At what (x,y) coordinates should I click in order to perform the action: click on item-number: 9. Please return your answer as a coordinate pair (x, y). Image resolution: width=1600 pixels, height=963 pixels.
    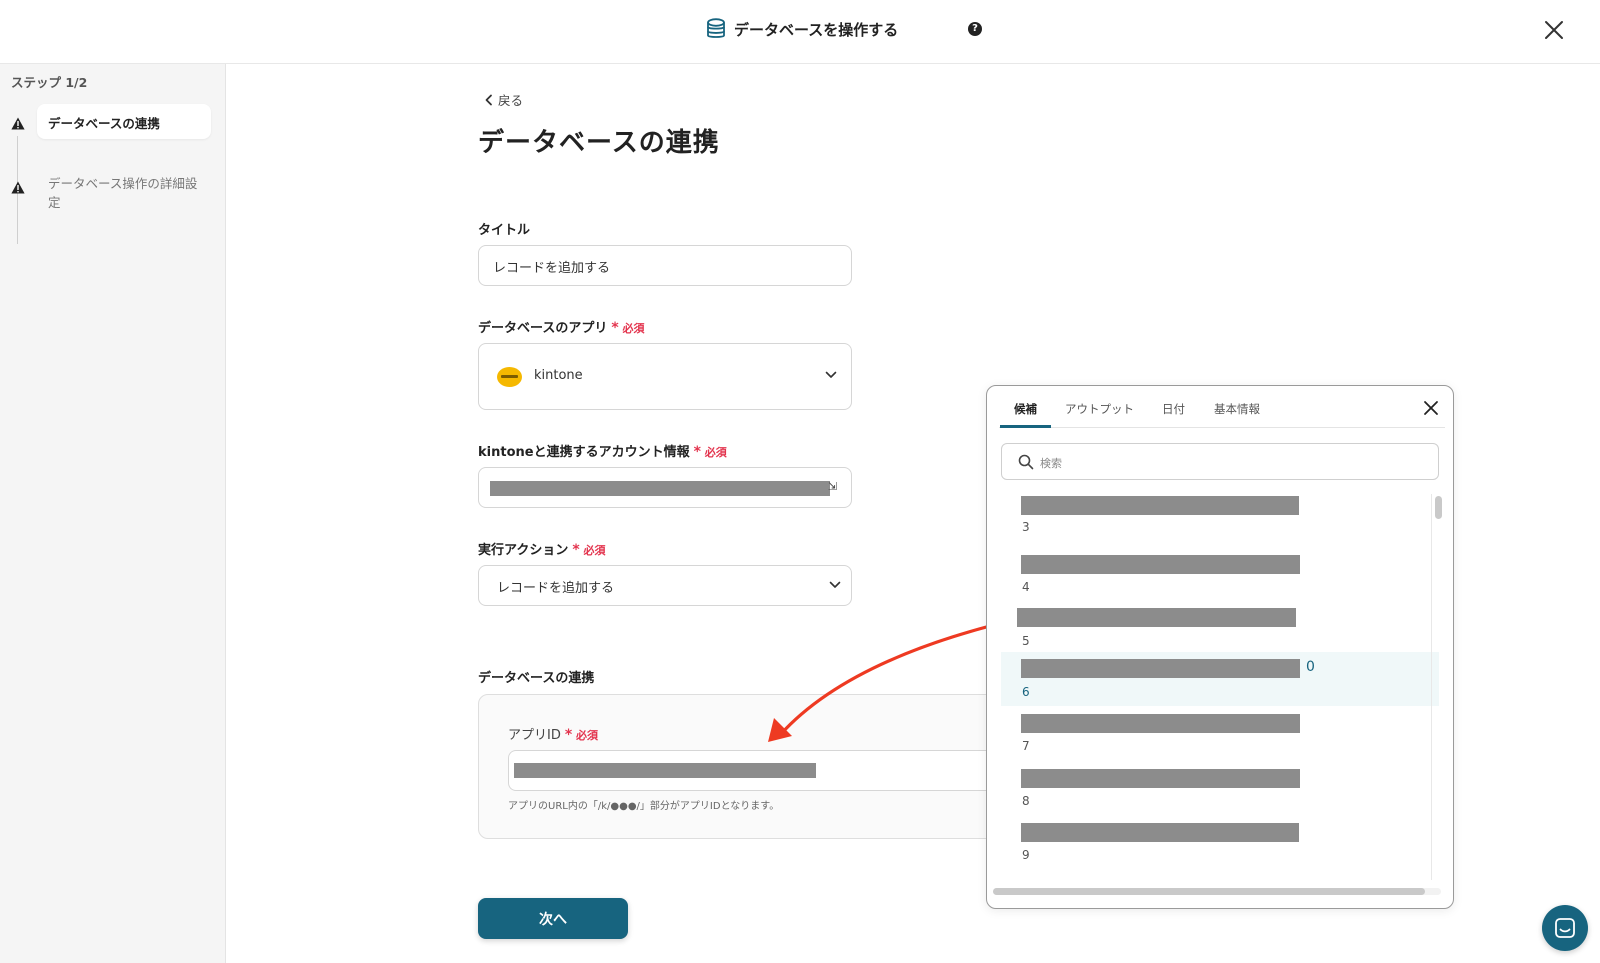
    Looking at the image, I should click on (1026, 855).